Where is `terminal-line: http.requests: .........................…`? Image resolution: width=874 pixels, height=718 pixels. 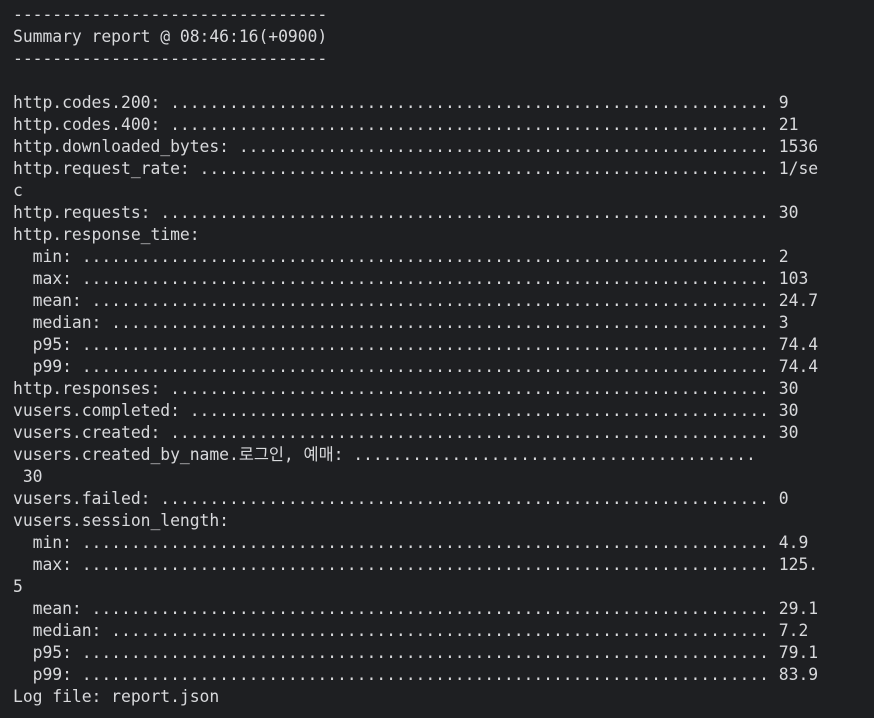
terminal-line: http.requests: .........................… is located at coordinates (406, 212).